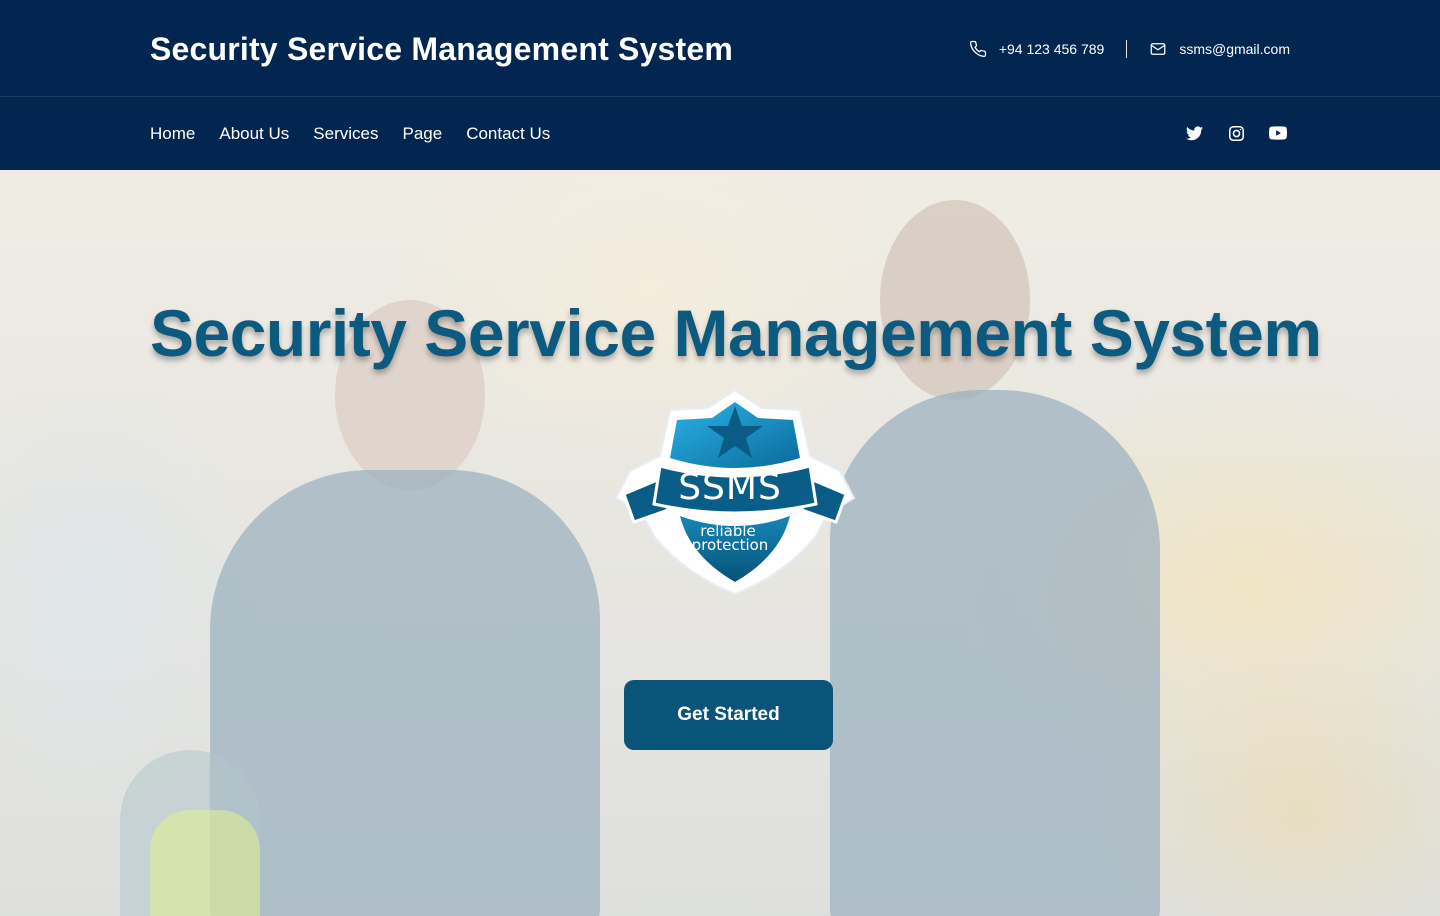  I want to click on nav-menu: Home About Us Services Page Contact Us, so click(350, 134).